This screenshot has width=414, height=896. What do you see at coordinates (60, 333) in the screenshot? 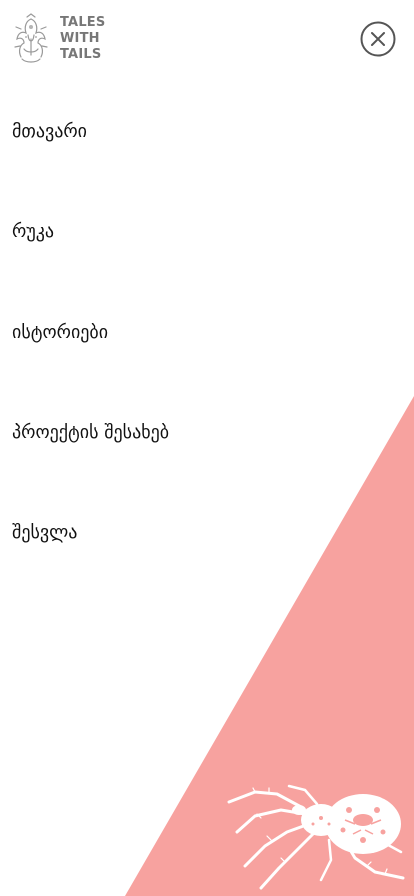
I see `menu-item-stories: ისტორიები` at bounding box center [60, 333].